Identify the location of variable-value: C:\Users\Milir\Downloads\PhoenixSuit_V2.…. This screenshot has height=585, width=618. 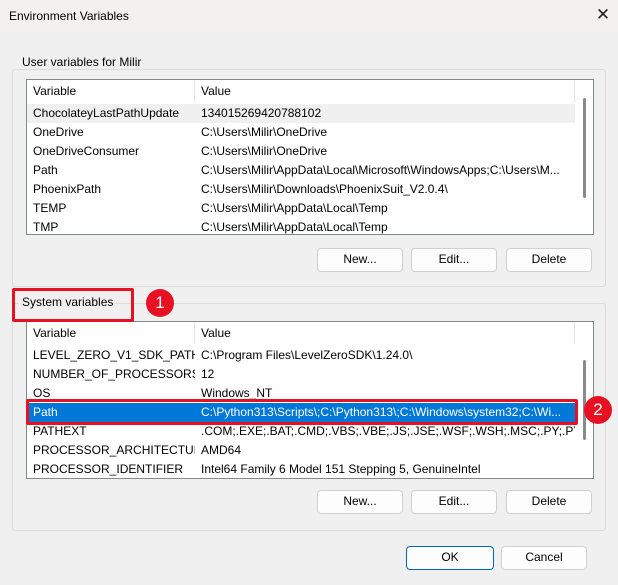
(324, 189).